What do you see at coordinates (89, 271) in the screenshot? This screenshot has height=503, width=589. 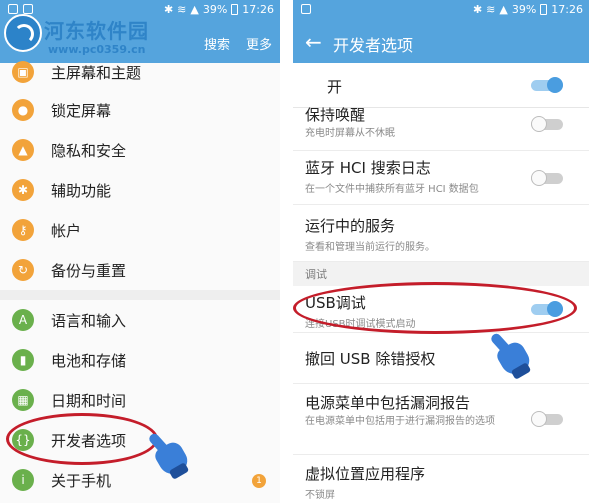 I see `settings-item-label: 备份与重置` at bounding box center [89, 271].